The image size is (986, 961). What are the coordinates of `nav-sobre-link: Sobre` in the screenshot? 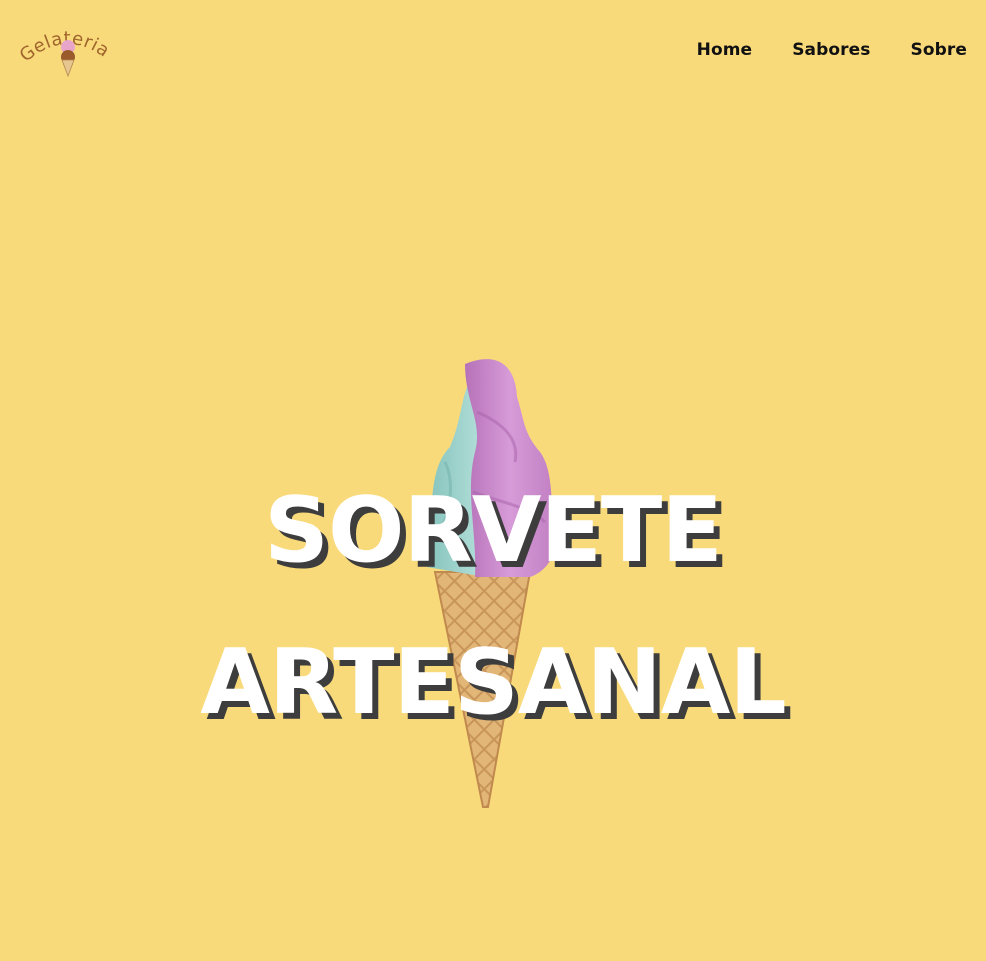 It's located at (938, 50).